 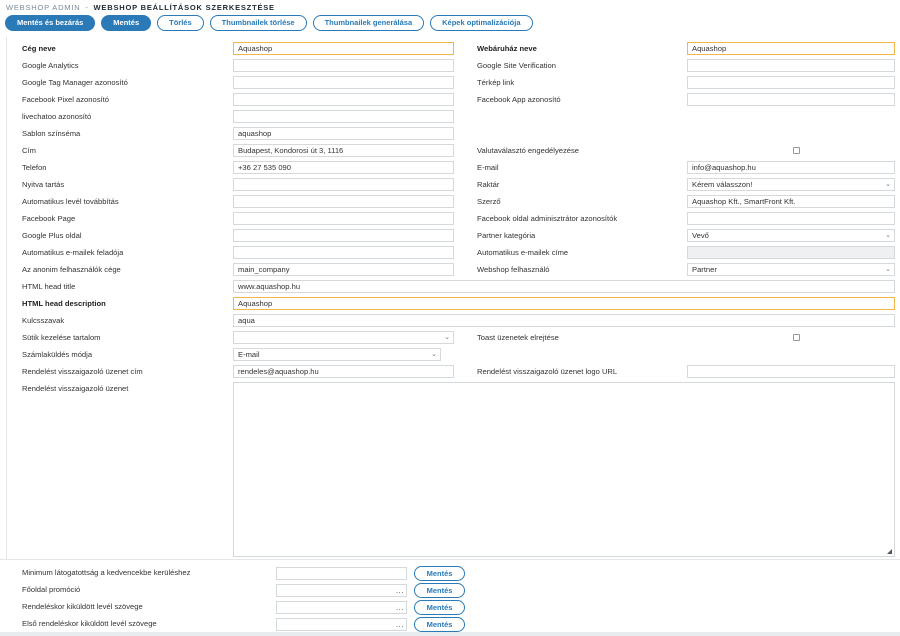 What do you see at coordinates (64, 303) in the screenshot?
I see `html-desc-label: HTML head description` at bounding box center [64, 303].